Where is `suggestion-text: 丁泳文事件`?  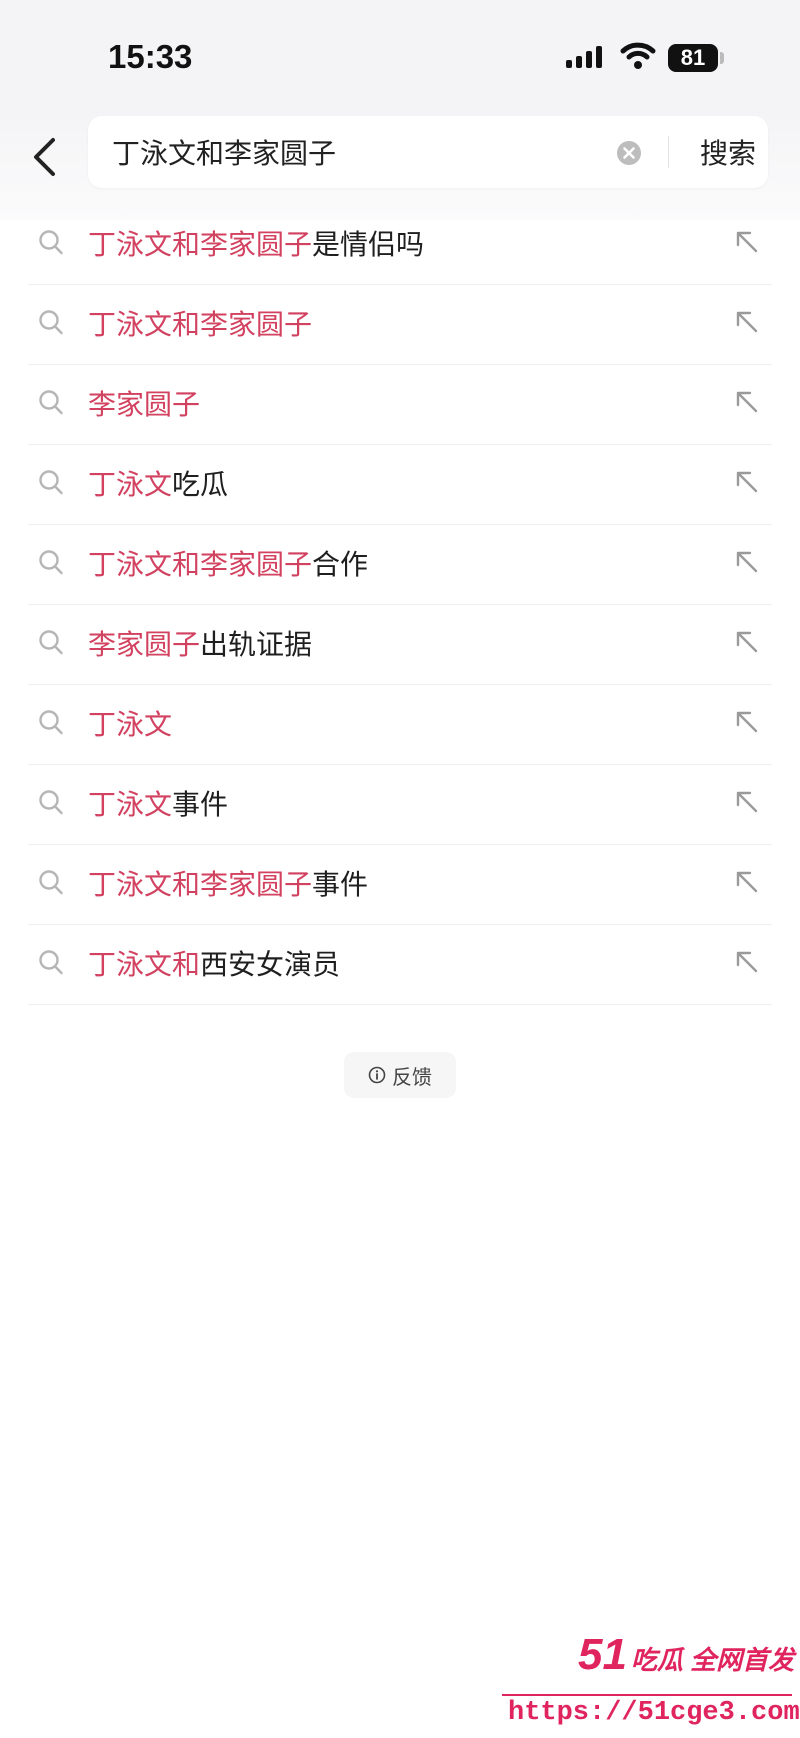 suggestion-text: 丁泳文事件 is located at coordinates (158, 804).